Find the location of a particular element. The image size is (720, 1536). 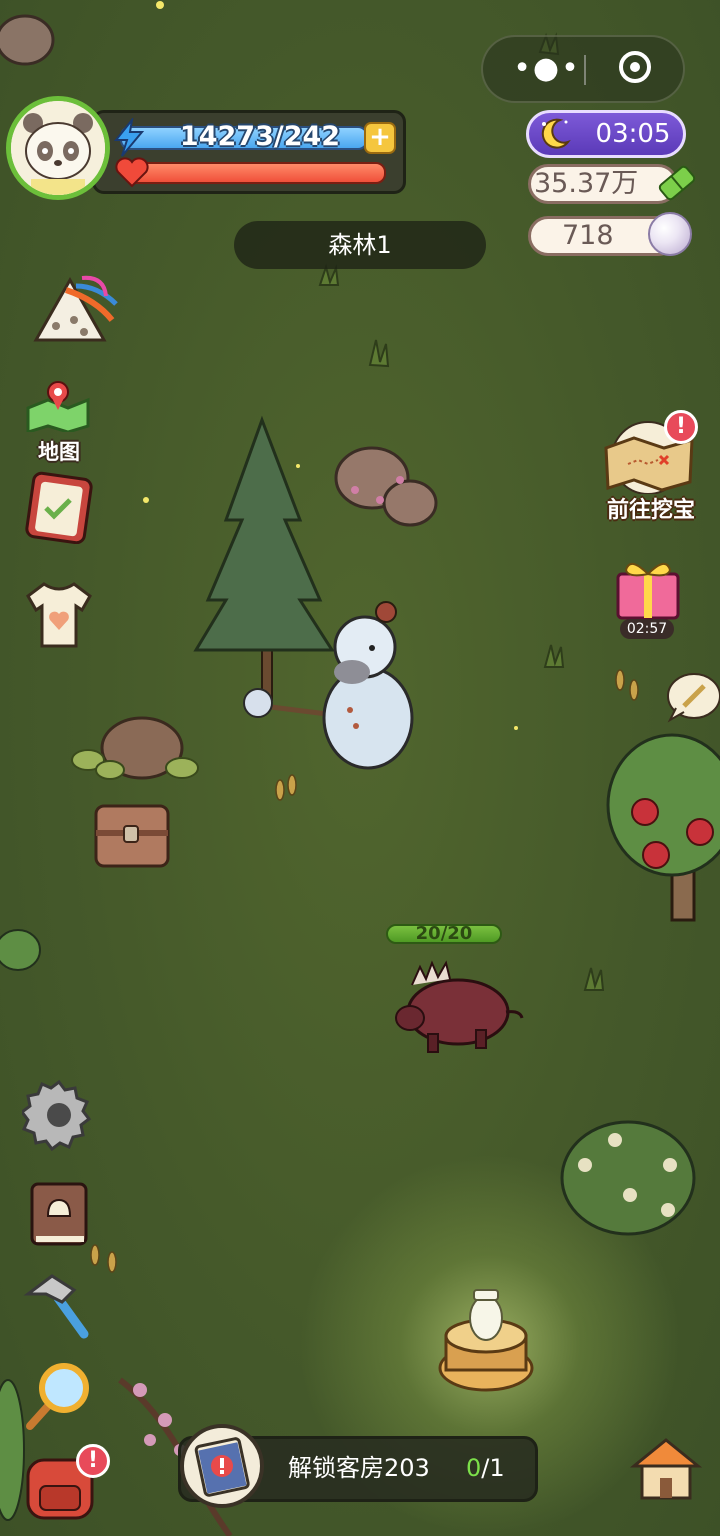

quest-title: 解锁客房203 is located at coordinates (359, 1468).